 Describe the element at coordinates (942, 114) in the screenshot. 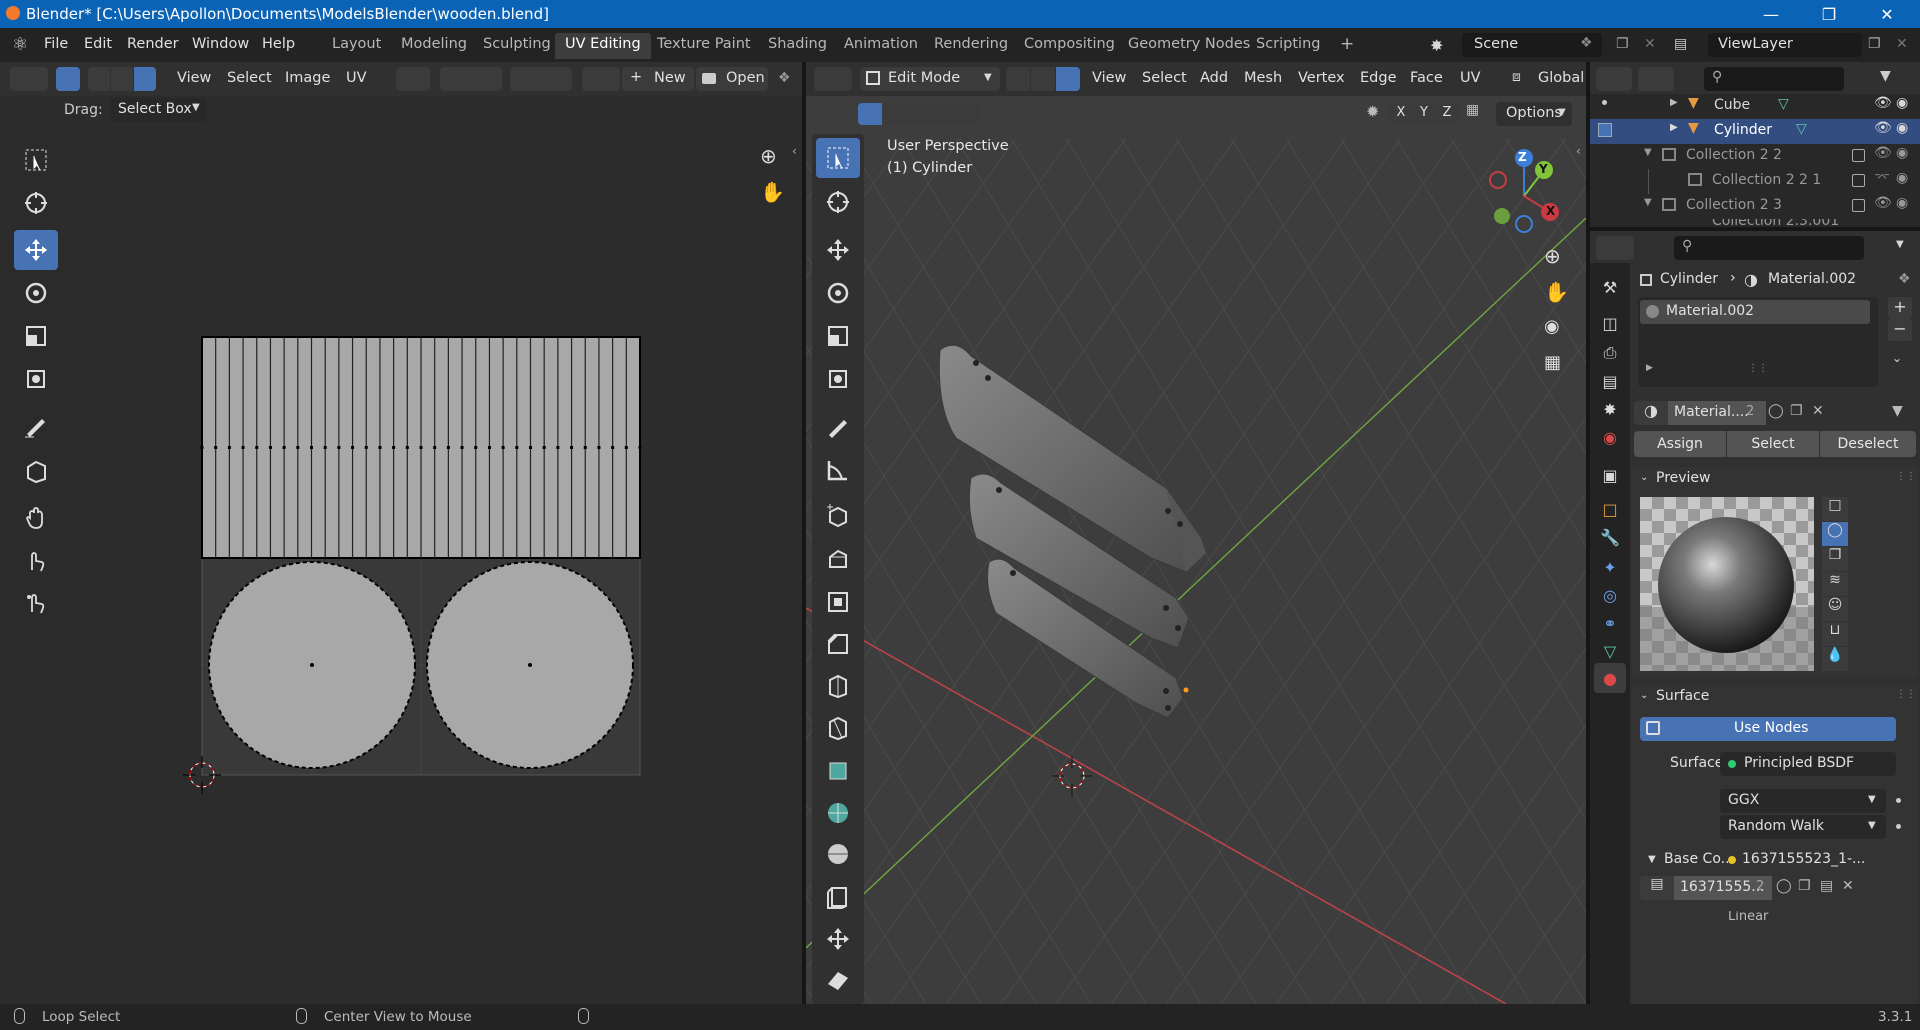

I see `invert-selection-icon` at that location.